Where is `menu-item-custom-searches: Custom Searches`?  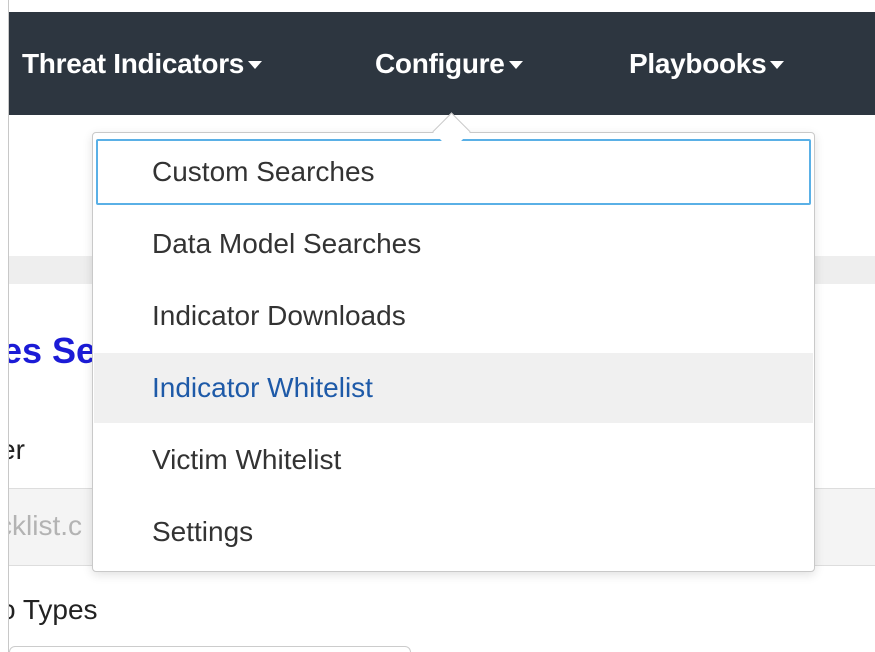
menu-item-custom-searches: Custom Searches is located at coordinates (453, 172).